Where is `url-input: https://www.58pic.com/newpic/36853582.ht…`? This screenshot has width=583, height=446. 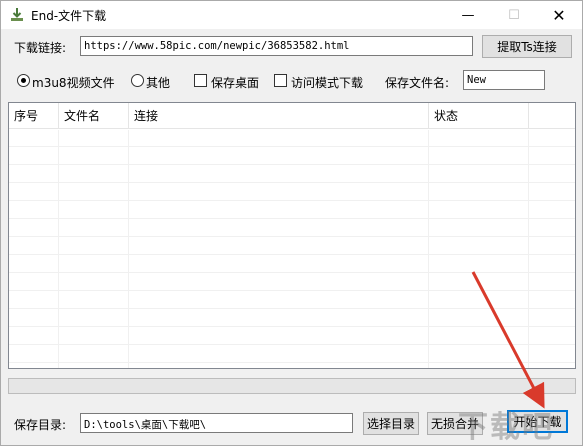
url-input: https://www.58pic.com/newpic/36853582.ht… is located at coordinates (276, 46).